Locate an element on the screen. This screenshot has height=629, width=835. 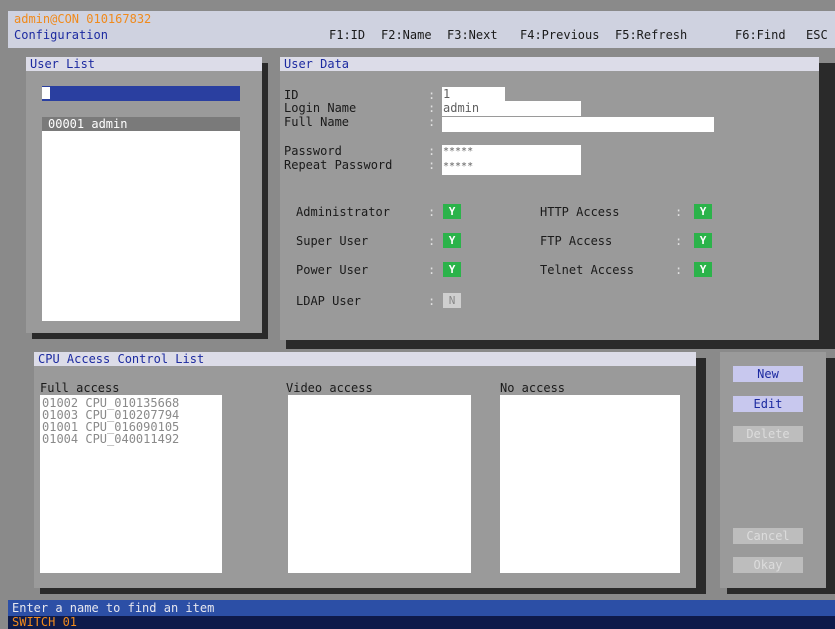
fkey-refresh: F5:Refresh is located at coordinates (651, 35).